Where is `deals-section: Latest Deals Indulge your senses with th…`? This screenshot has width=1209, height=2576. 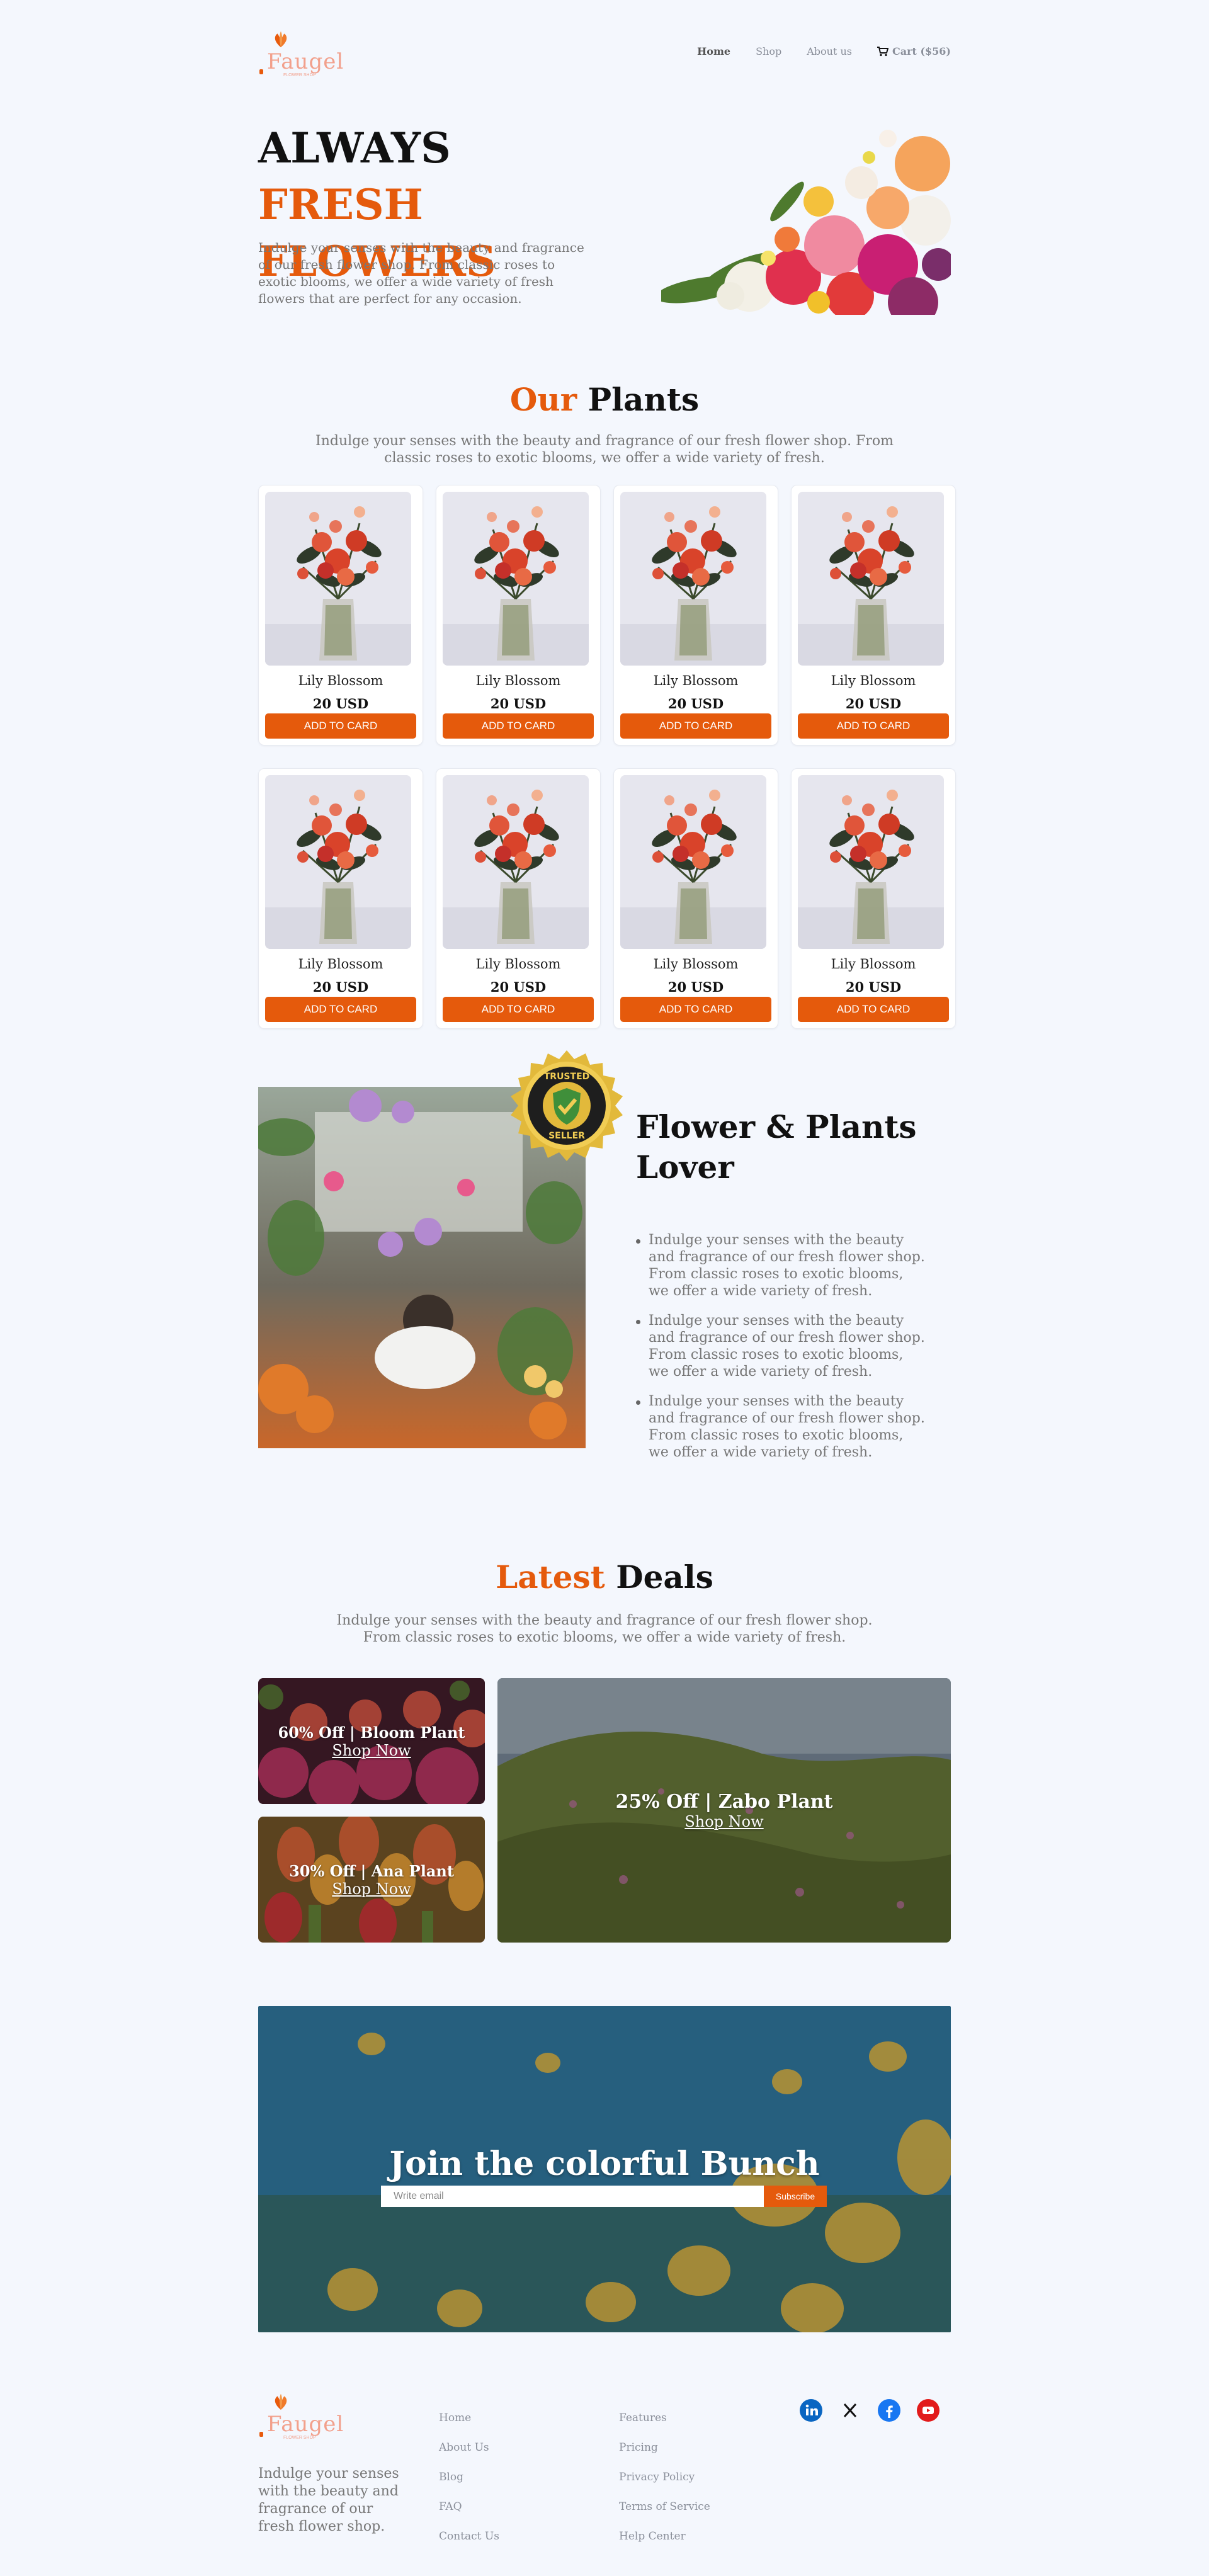
deals-section: Latest Deals Indulge your senses with th… is located at coordinates (604, 1753).